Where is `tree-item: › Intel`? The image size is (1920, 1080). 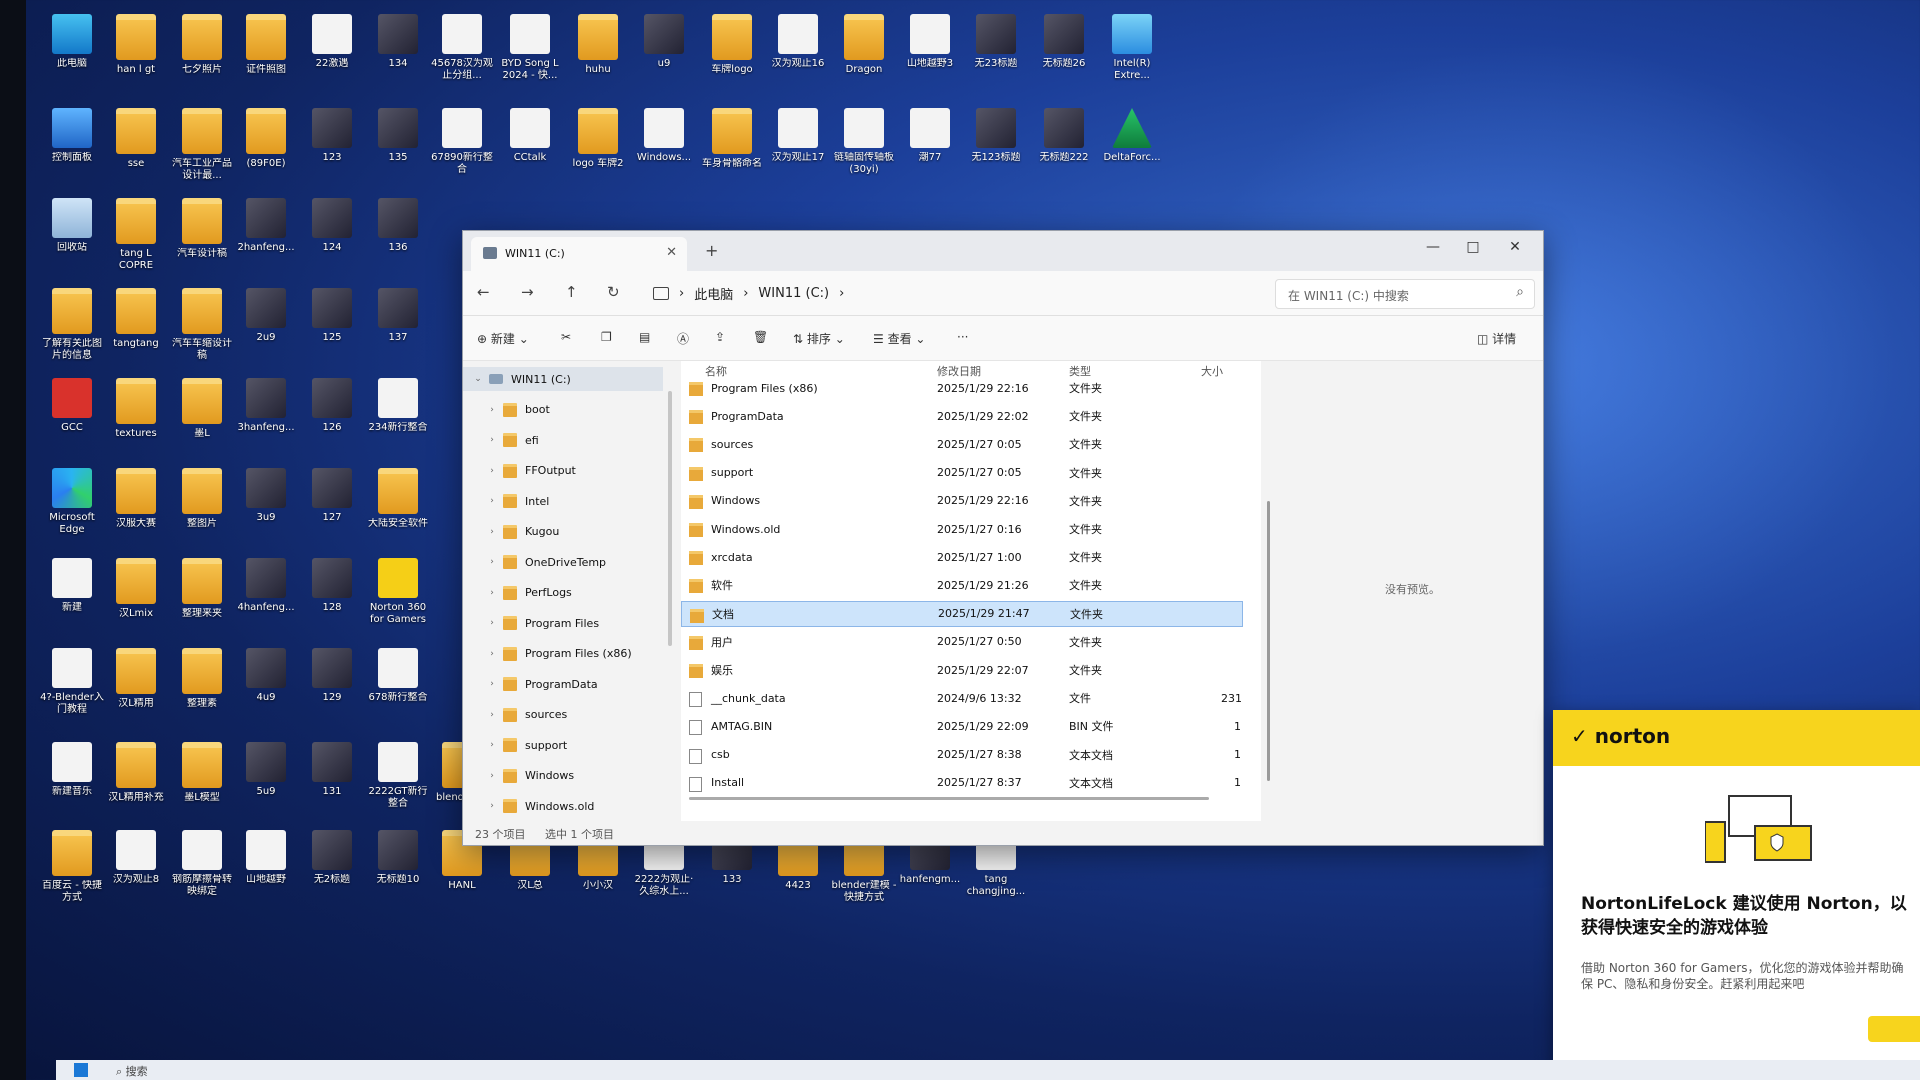
tree-item: › Intel is located at coordinates (563, 501).